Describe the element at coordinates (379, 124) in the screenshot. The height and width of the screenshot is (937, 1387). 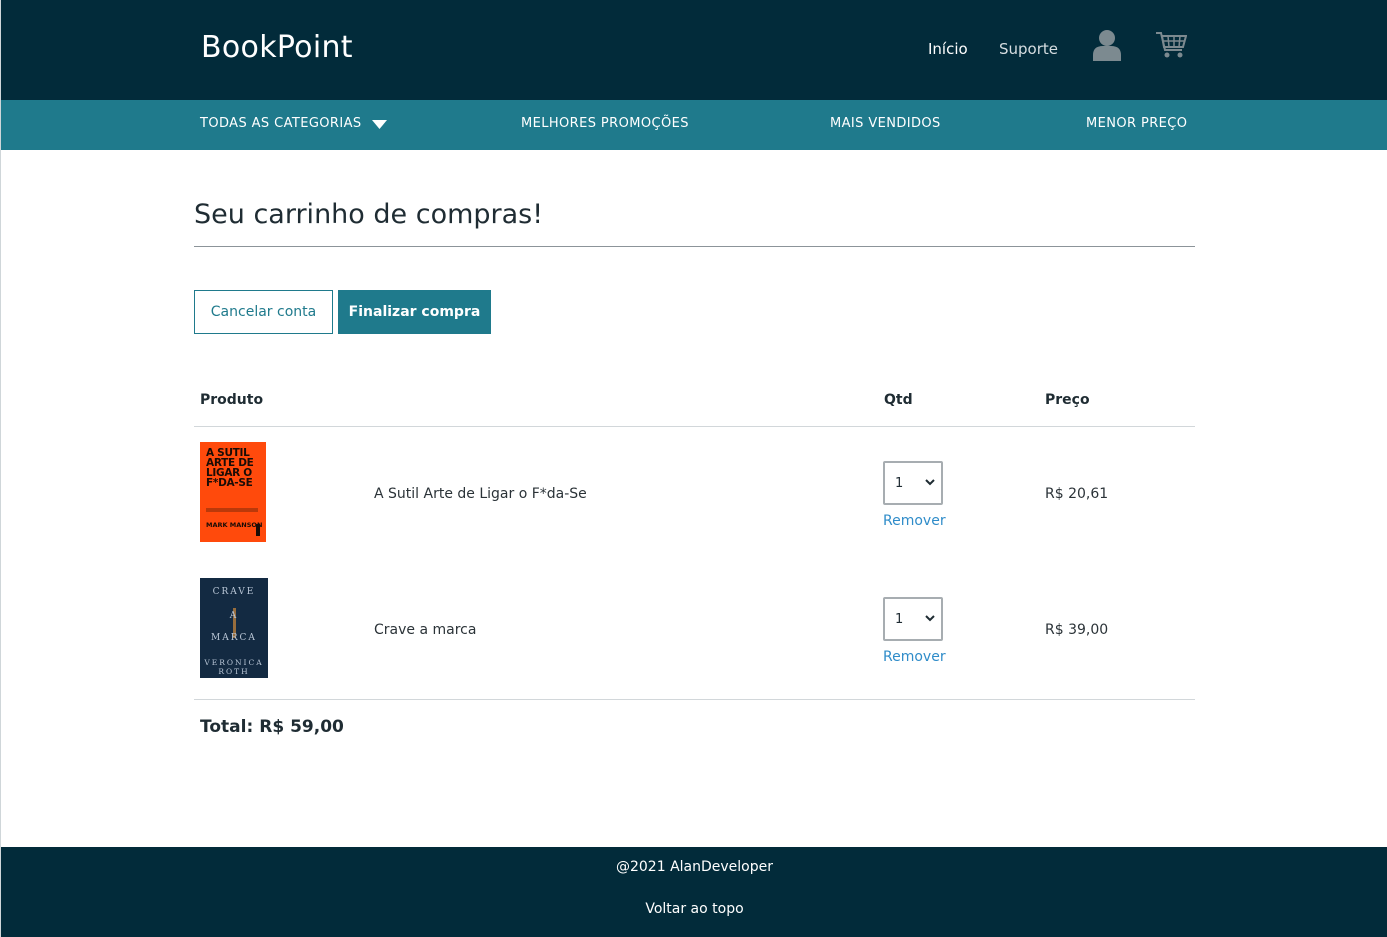
I see `caret-down-icon` at that location.